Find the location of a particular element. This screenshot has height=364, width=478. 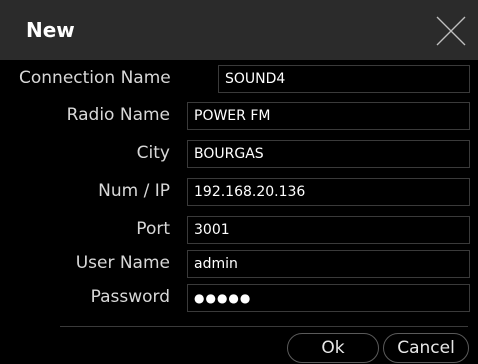

connection-name-label: Connection Name is located at coordinates (95, 78).